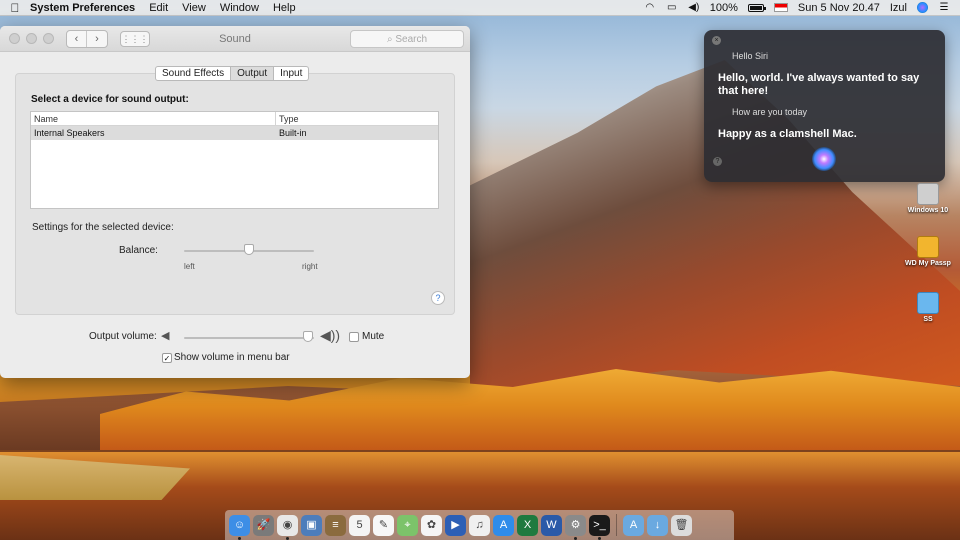 This screenshot has height=540, width=960. I want to click on volume-high-icon: ◀)), so click(330, 335).